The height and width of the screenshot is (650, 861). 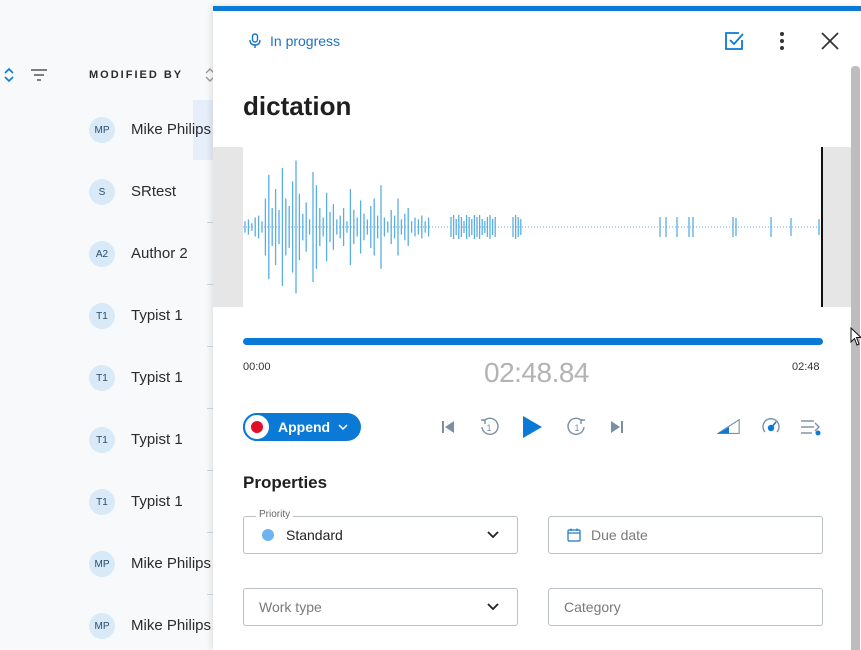 I want to click on rewind-button: 1, so click(x=489, y=427).